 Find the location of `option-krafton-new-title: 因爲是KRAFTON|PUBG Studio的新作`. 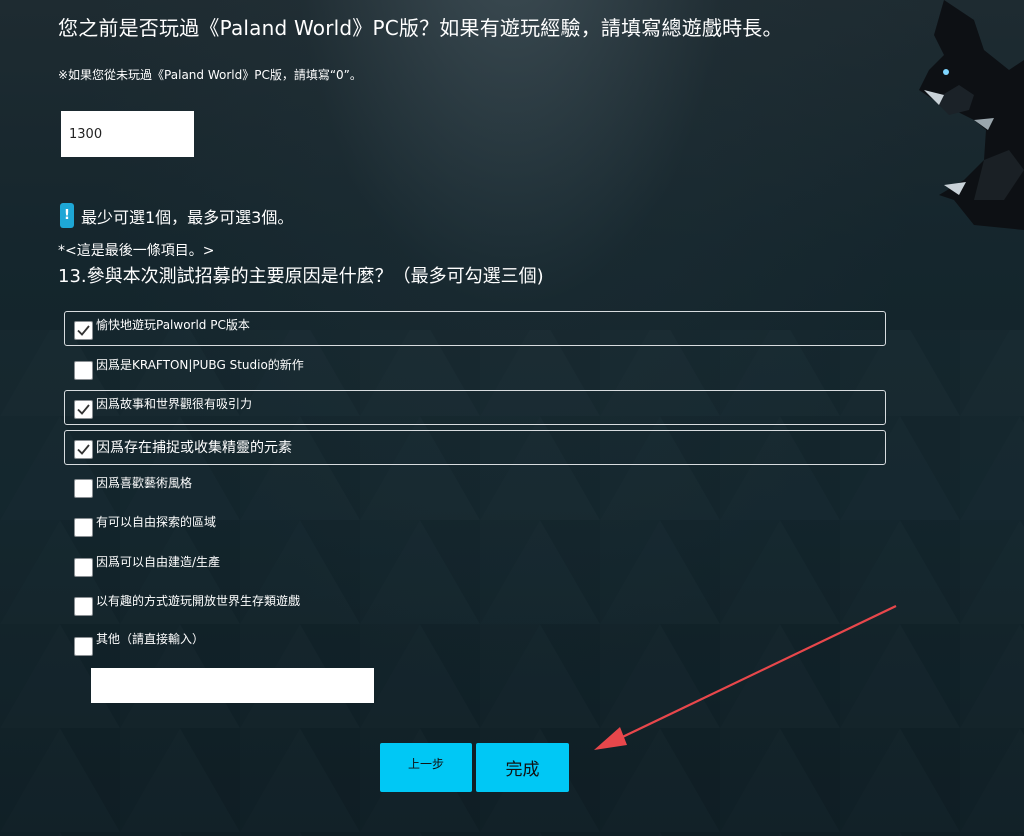

option-krafton-new-title: 因爲是KRAFTON|PUBG Studio的新作 is located at coordinates (475, 368).